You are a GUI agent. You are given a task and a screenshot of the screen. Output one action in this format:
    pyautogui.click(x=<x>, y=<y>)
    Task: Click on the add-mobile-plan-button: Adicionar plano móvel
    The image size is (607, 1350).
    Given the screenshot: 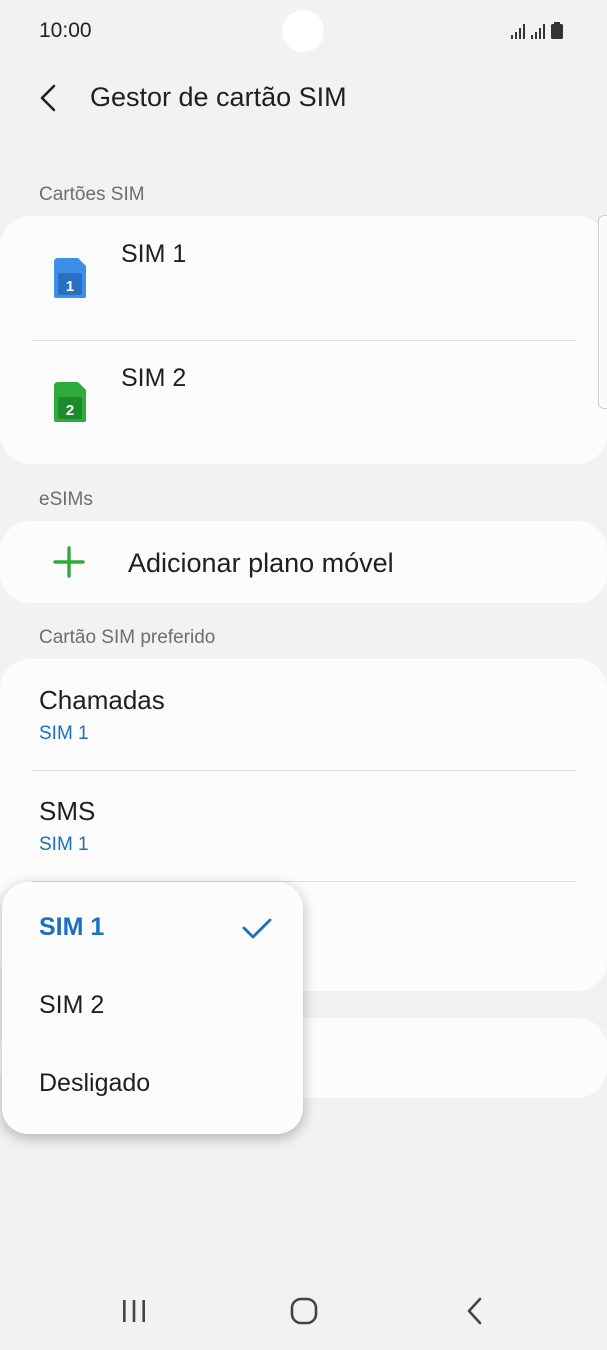 What is the action you would take?
    pyautogui.click(x=303, y=562)
    